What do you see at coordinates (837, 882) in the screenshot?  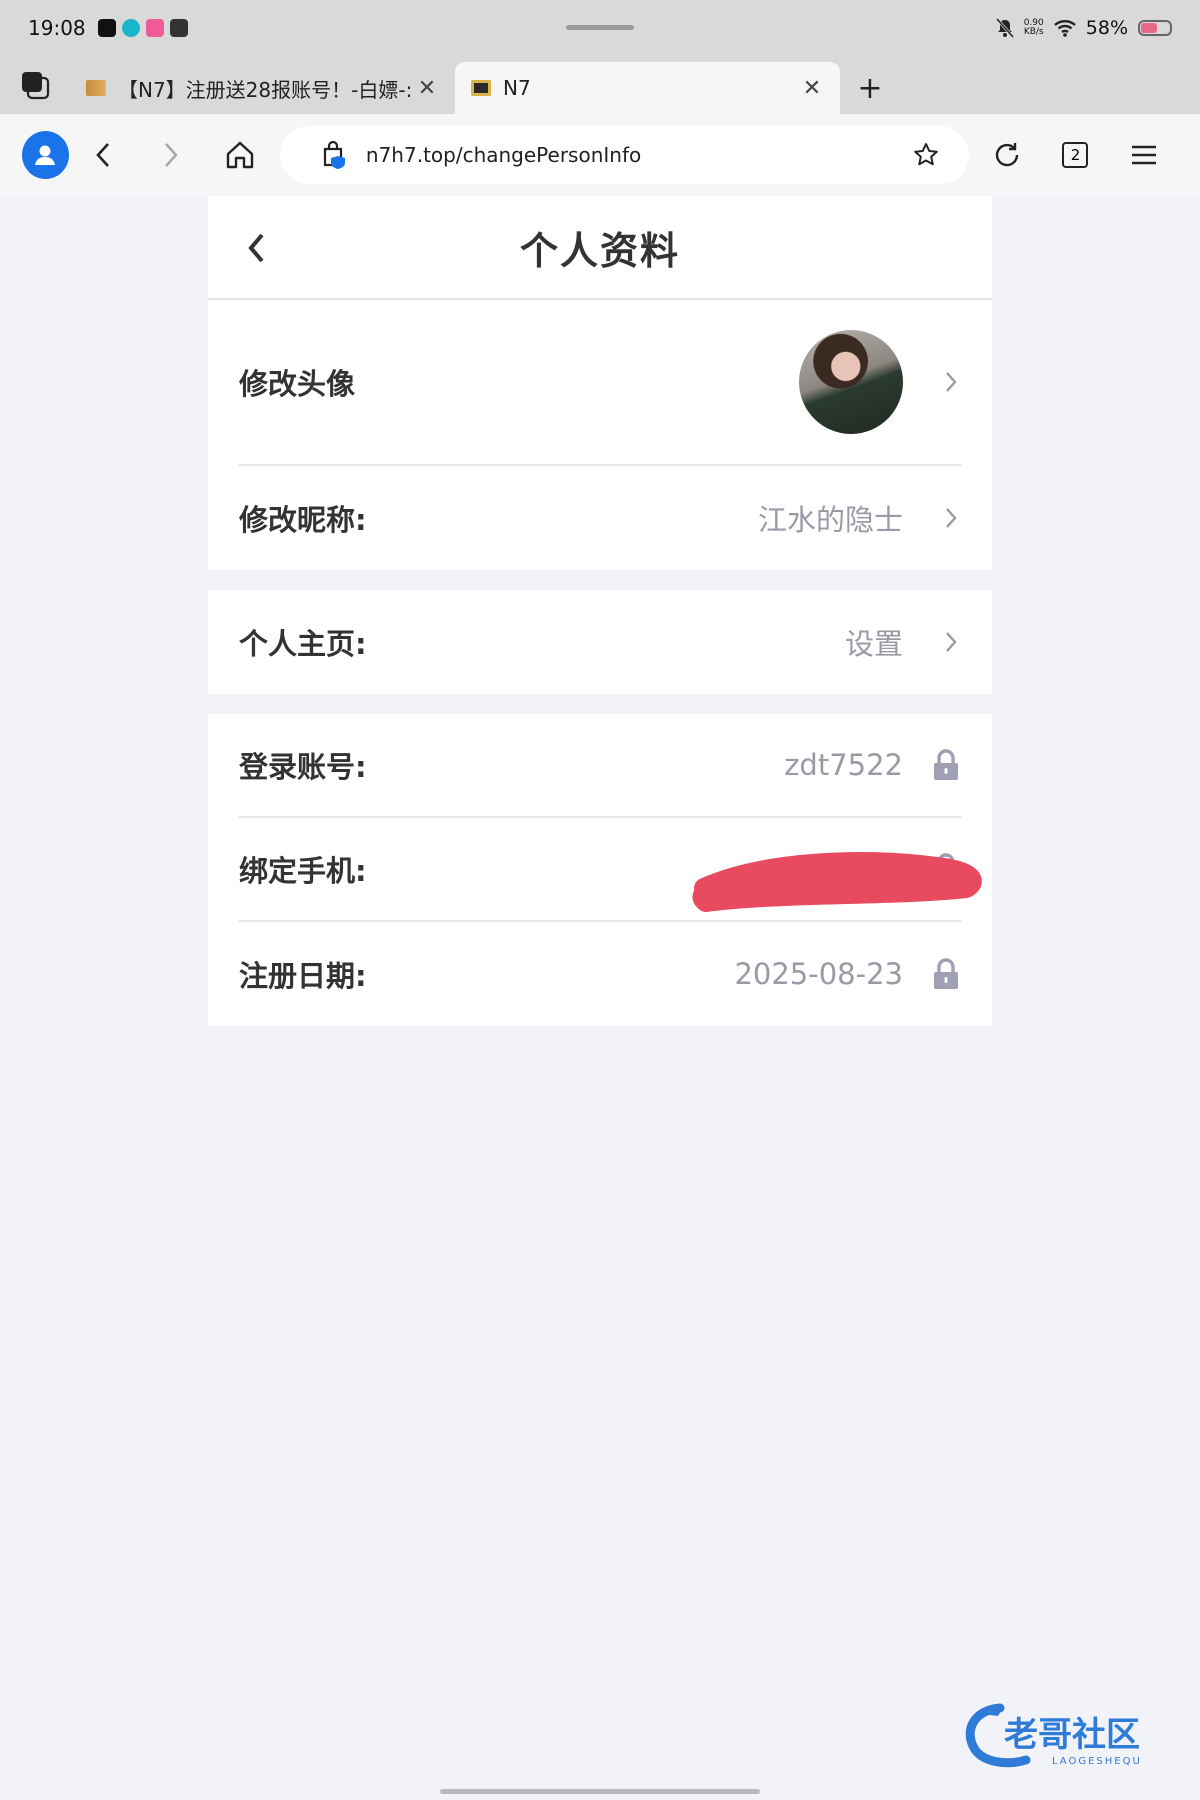 I see `redaction-scribble` at bounding box center [837, 882].